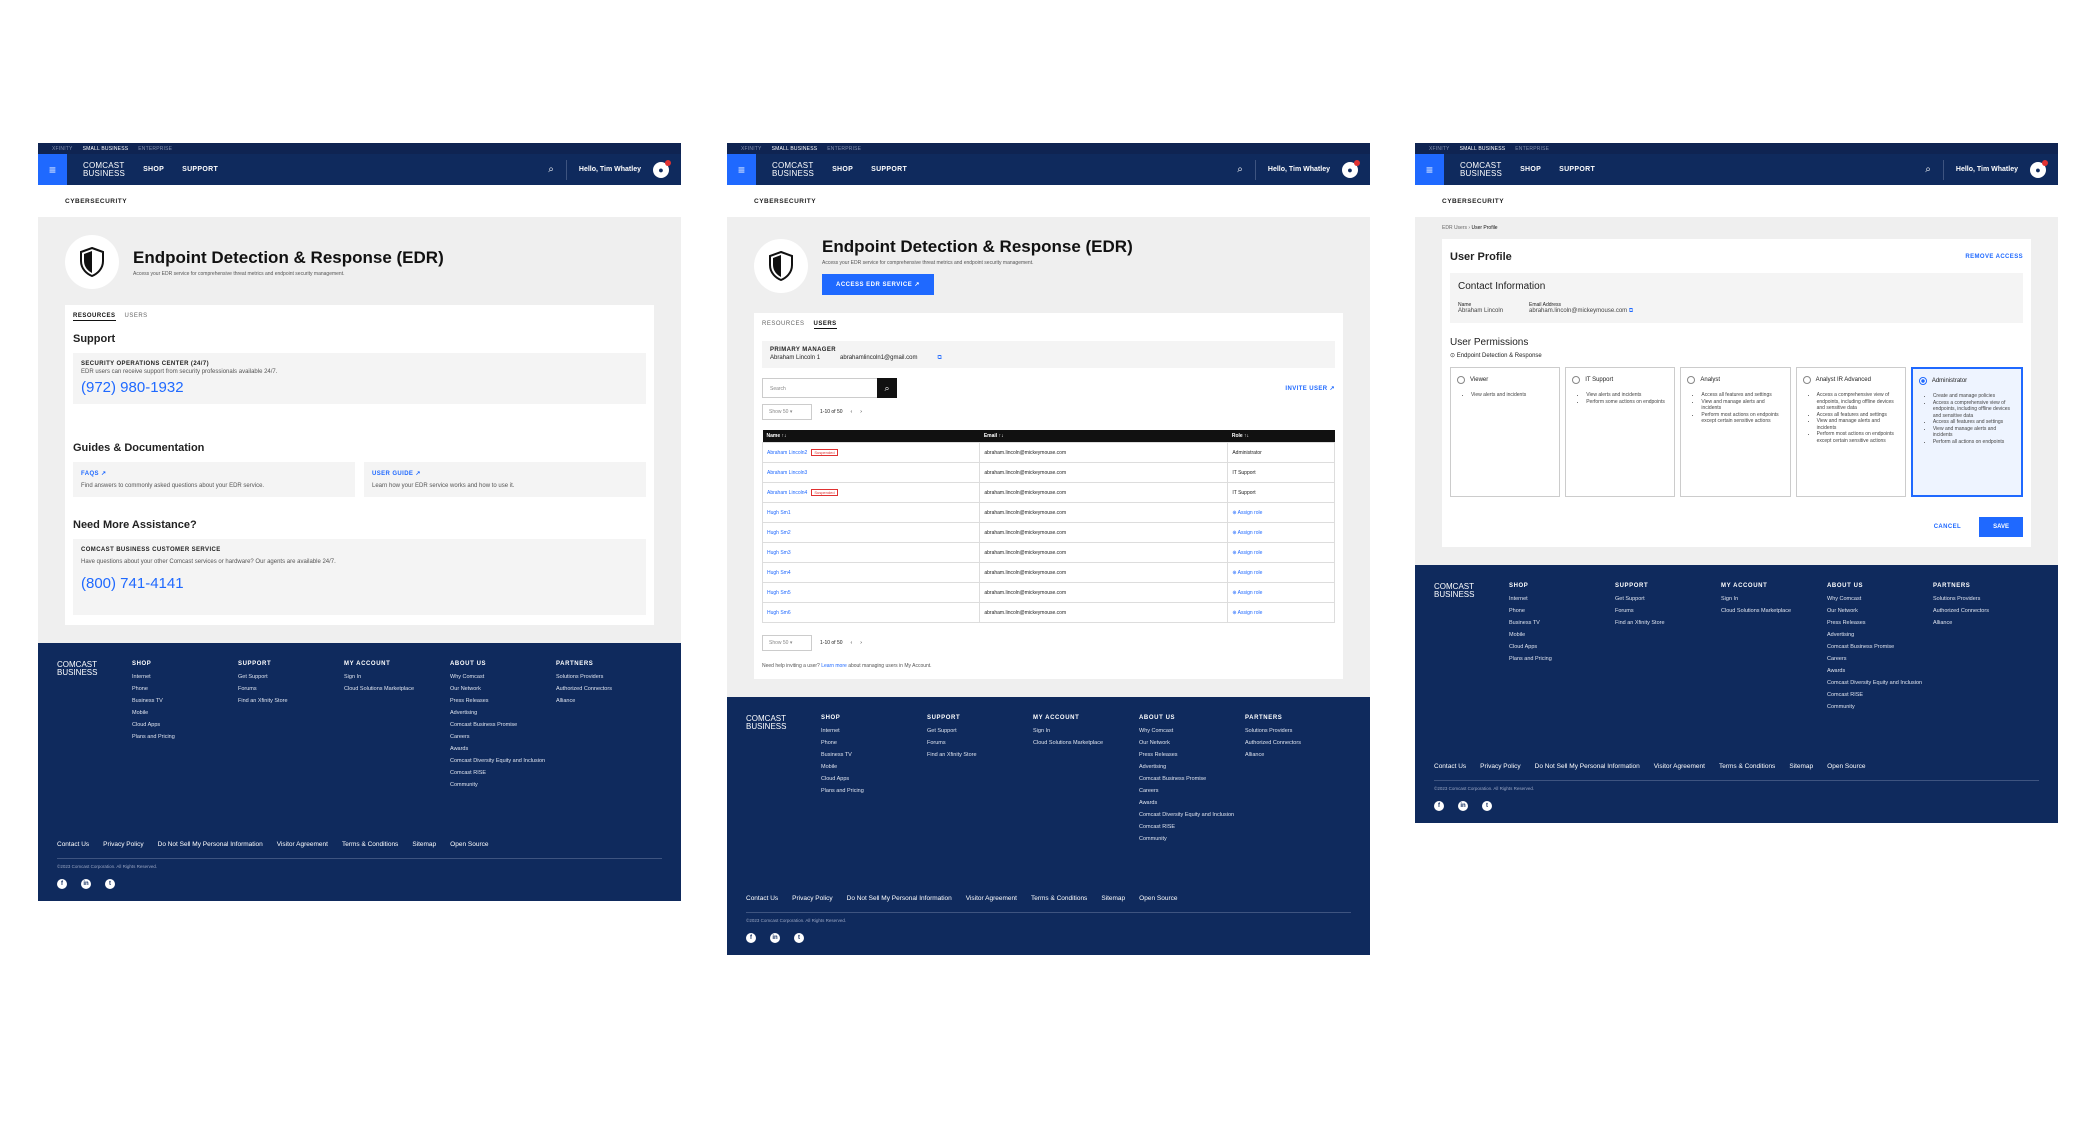 Image resolution: width=2093 pixels, height=1146 pixels. I want to click on role-option: Viewer View alerts and incidents, so click(1505, 432).